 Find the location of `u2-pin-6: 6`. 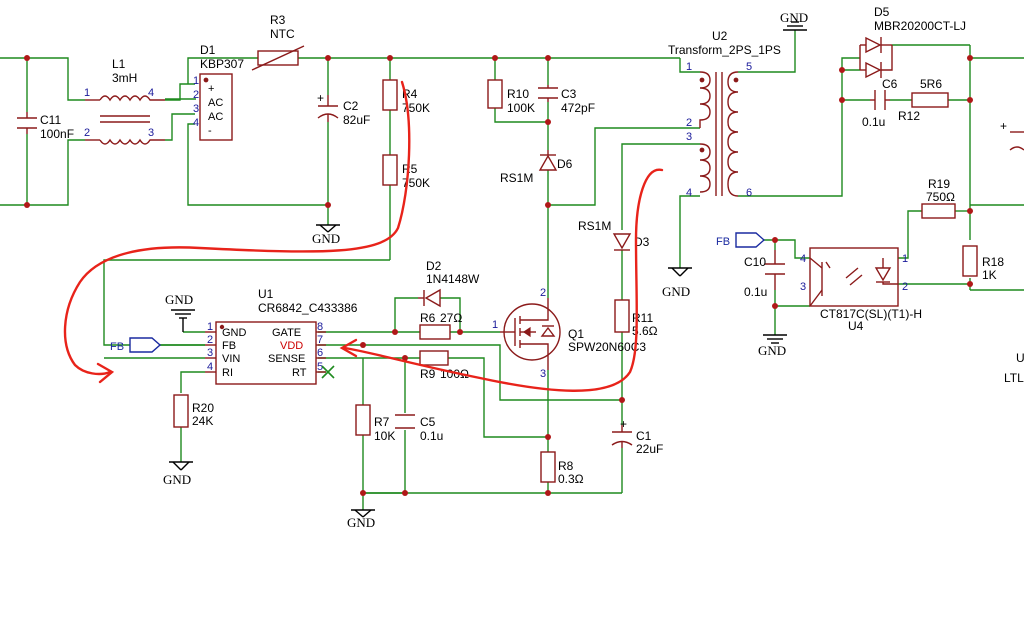

u2-pin-6: 6 is located at coordinates (749, 193).